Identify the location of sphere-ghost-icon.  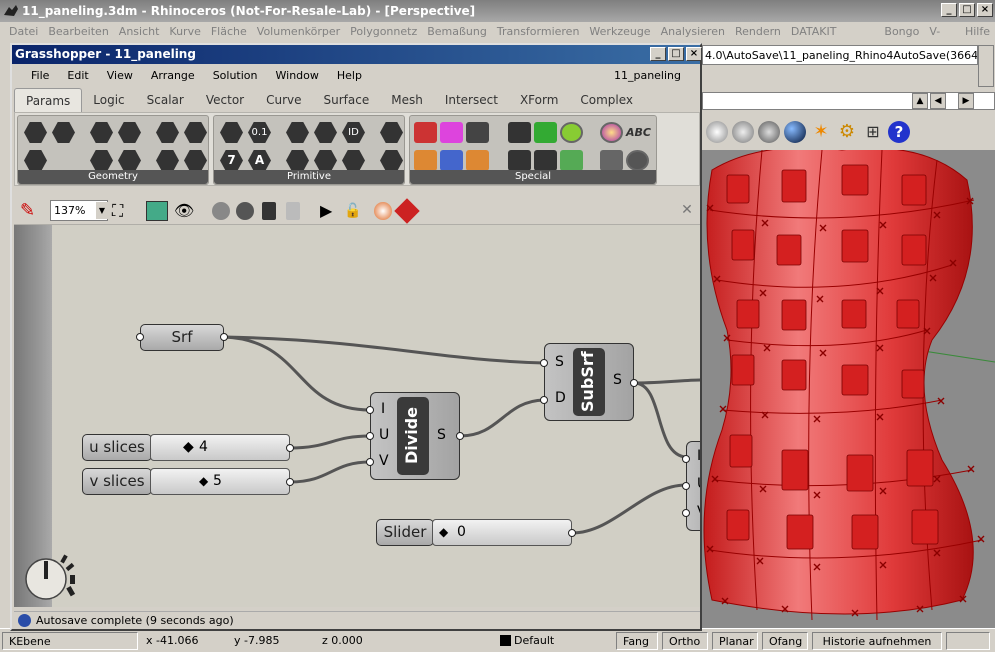
(743, 132).